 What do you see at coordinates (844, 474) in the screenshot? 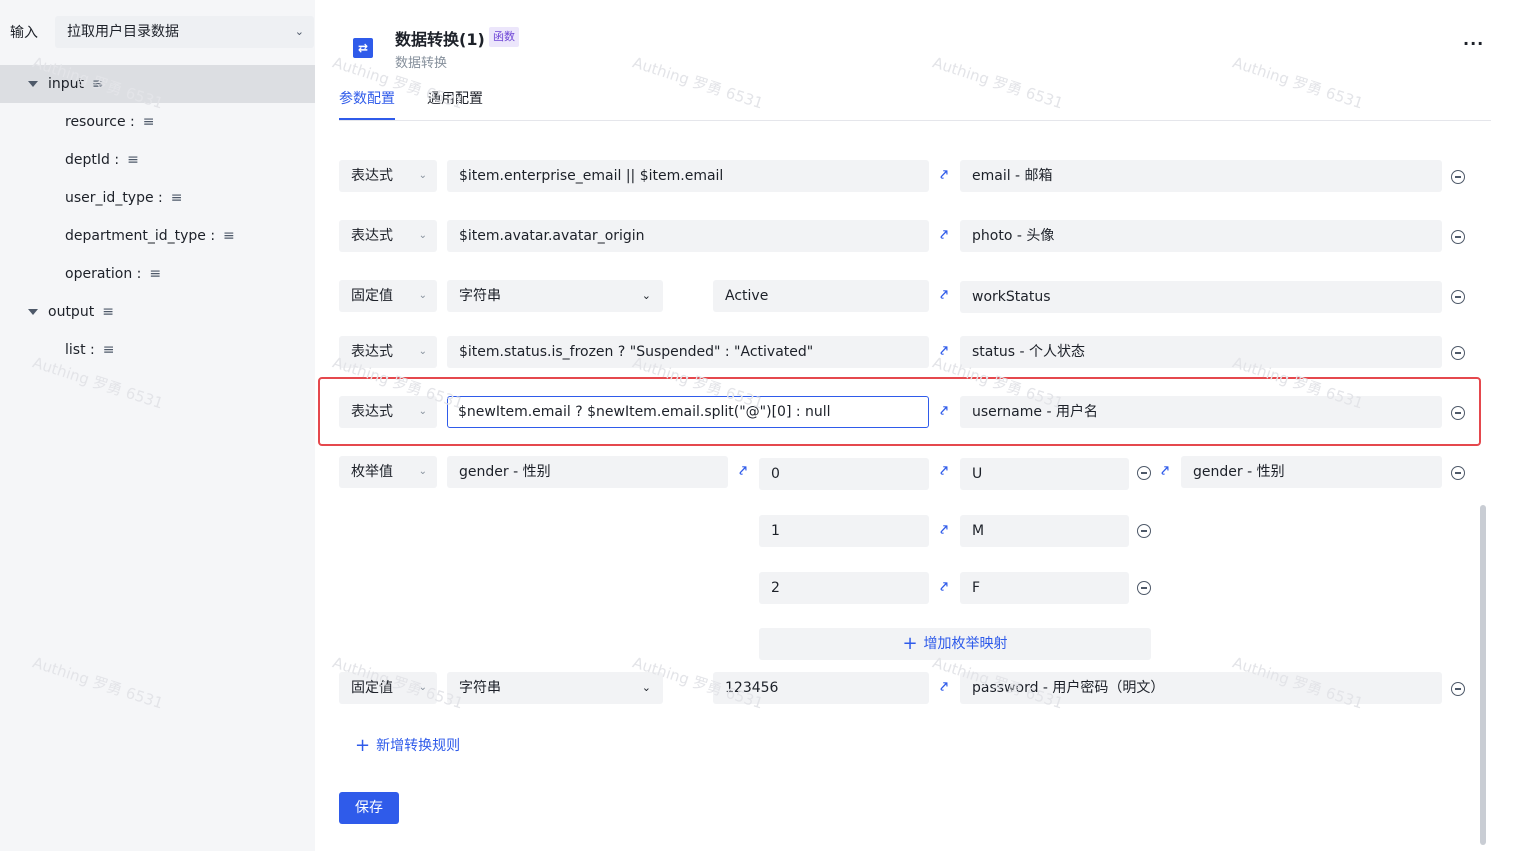
I see `enum-from-input: 0` at bounding box center [844, 474].